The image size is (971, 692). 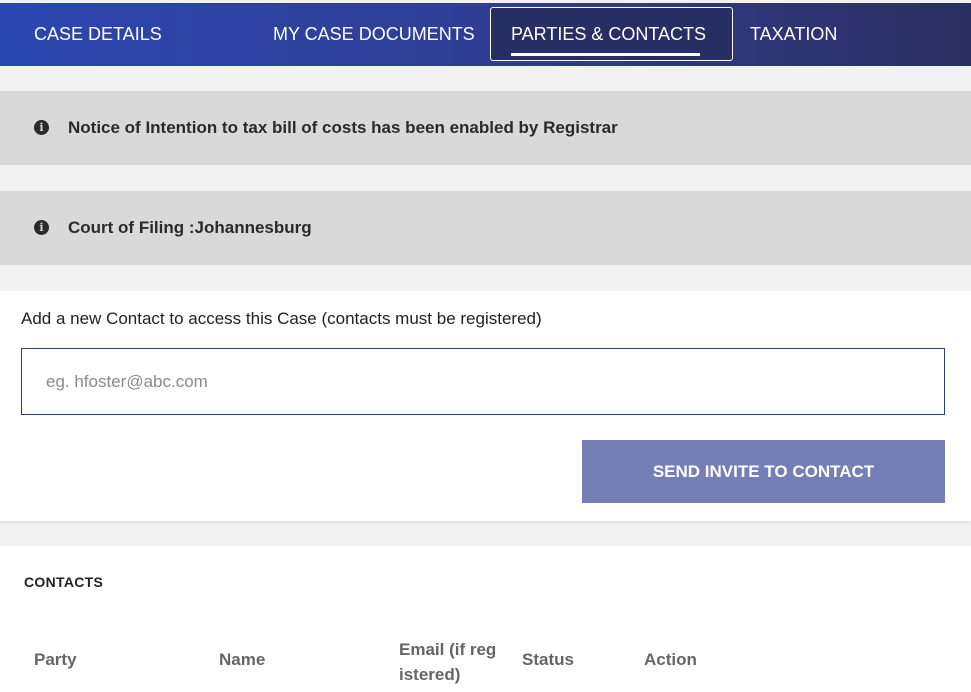 I want to click on tab-parties-contacts: PARTIES & CONTACTS, so click(x=611, y=34).